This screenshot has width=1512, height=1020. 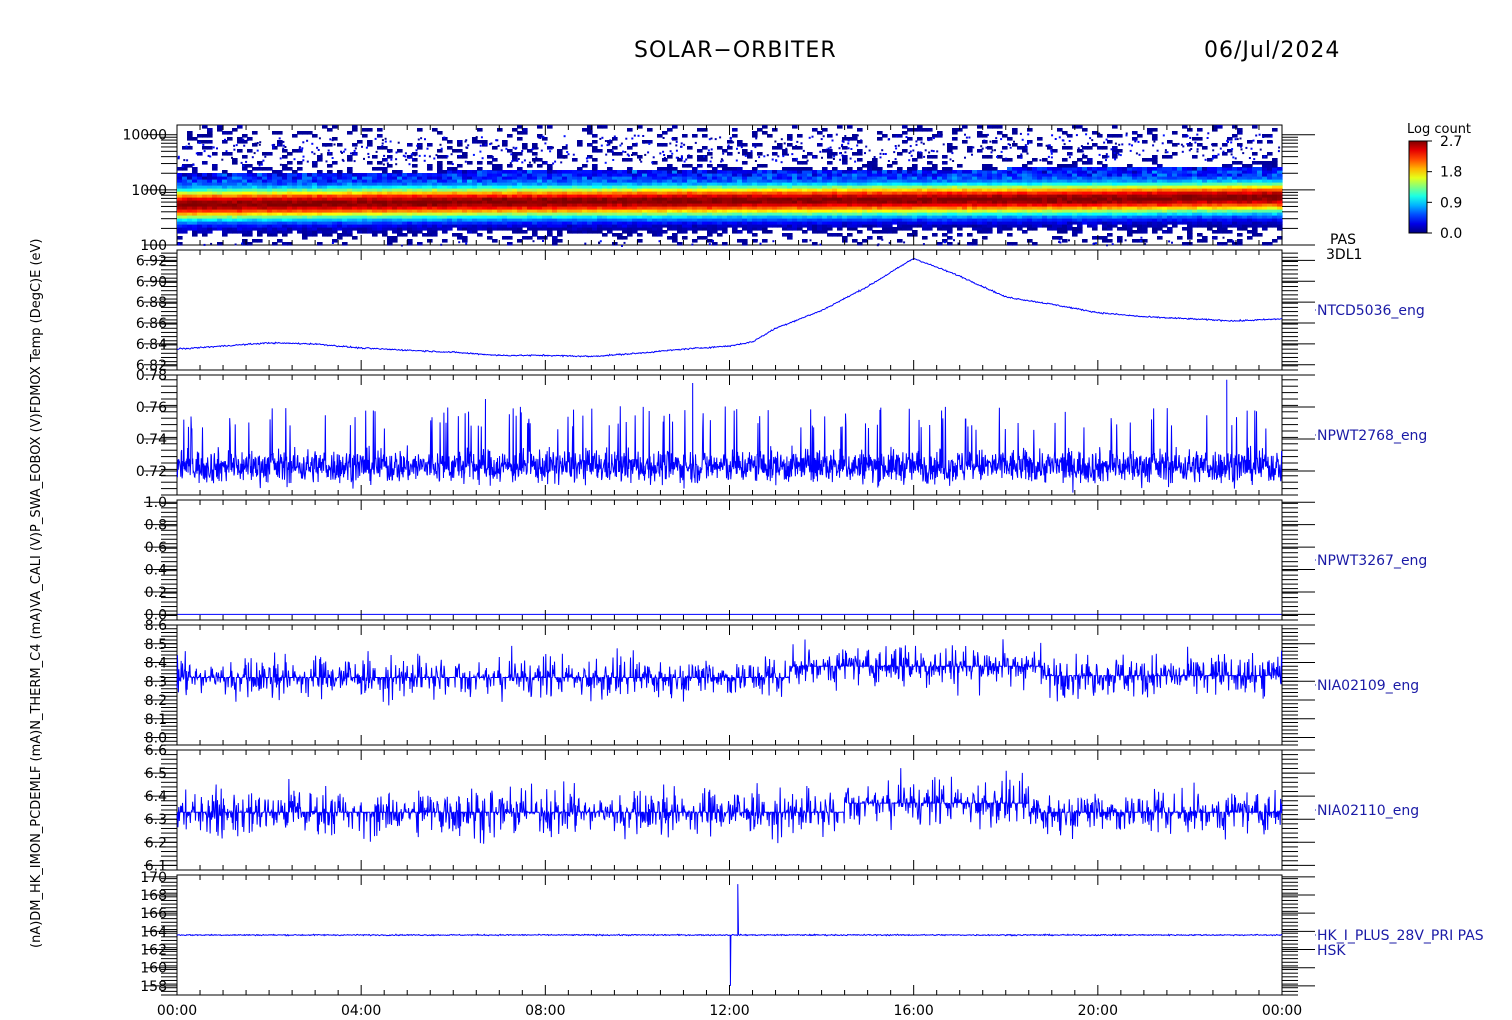 I want to click on x-tick-label: 04:00, so click(x=361, y=1011).